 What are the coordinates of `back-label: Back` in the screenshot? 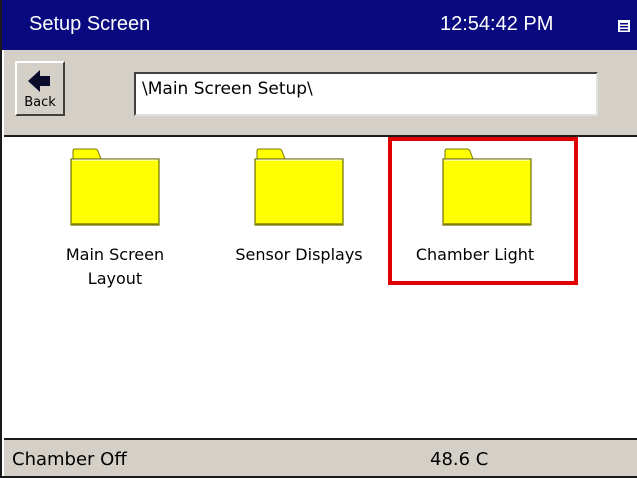 It's located at (40, 102).